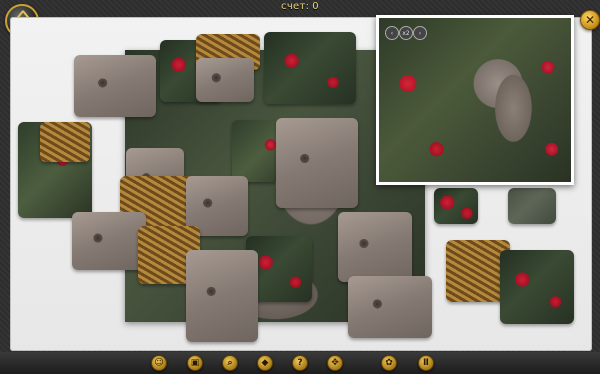 This screenshot has height=374, width=600. Describe the element at coordinates (195, 363) in the screenshot. I see `preview-image-icon: ▣` at that location.